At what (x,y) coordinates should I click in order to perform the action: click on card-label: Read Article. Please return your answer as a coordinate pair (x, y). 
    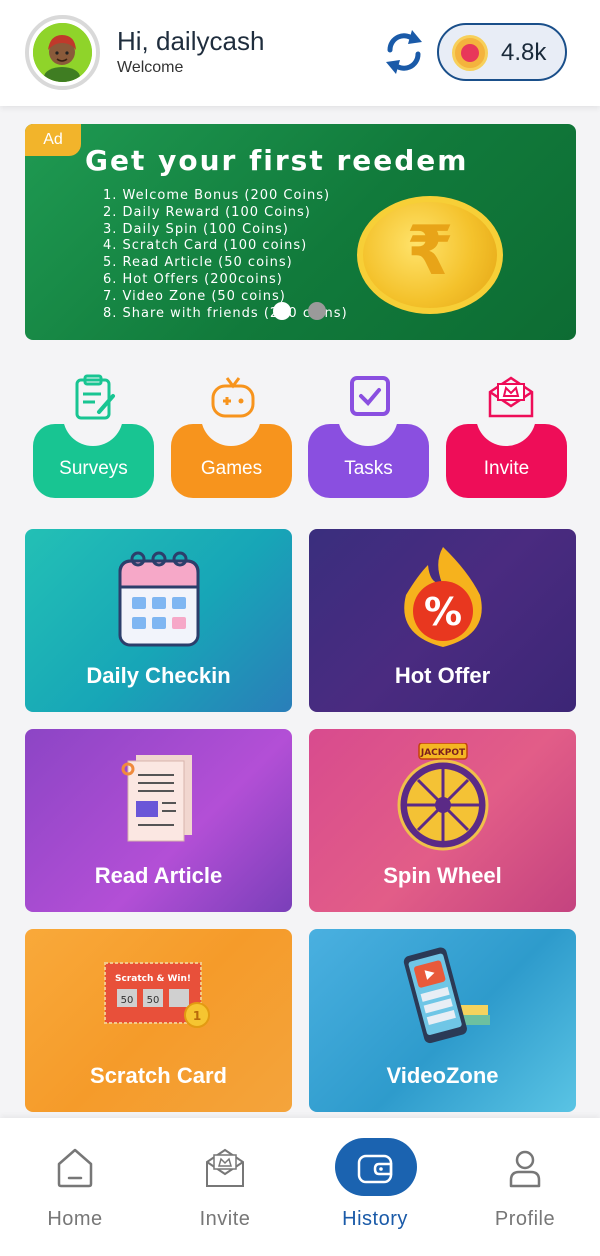
    Looking at the image, I should click on (158, 875).